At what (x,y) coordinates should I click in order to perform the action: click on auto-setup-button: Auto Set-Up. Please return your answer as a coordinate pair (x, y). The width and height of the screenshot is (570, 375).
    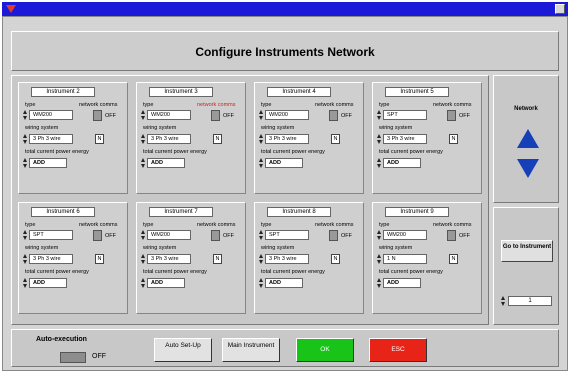
    Looking at the image, I should click on (183, 350).